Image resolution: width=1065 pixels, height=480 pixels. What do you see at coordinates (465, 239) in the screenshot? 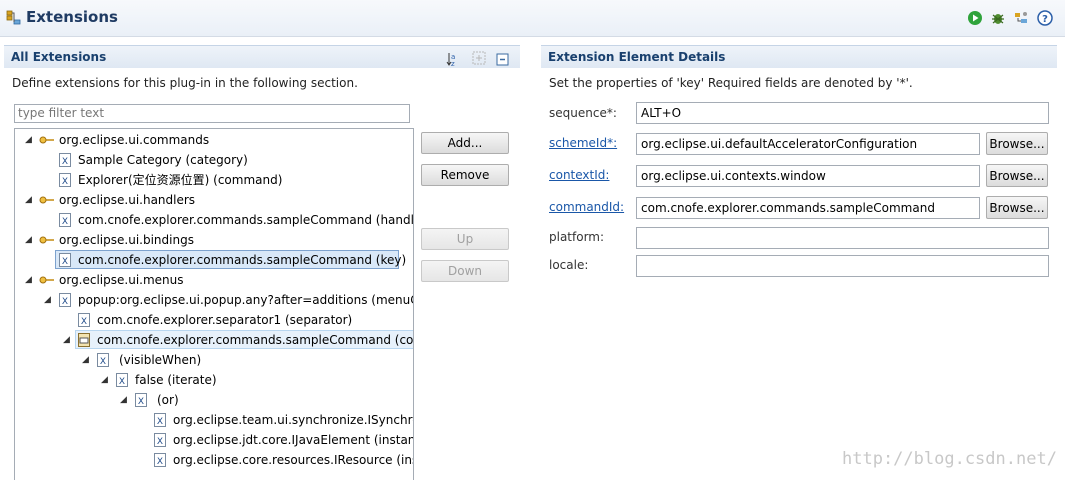
I see `up-button: Up` at bounding box center [465, 239].